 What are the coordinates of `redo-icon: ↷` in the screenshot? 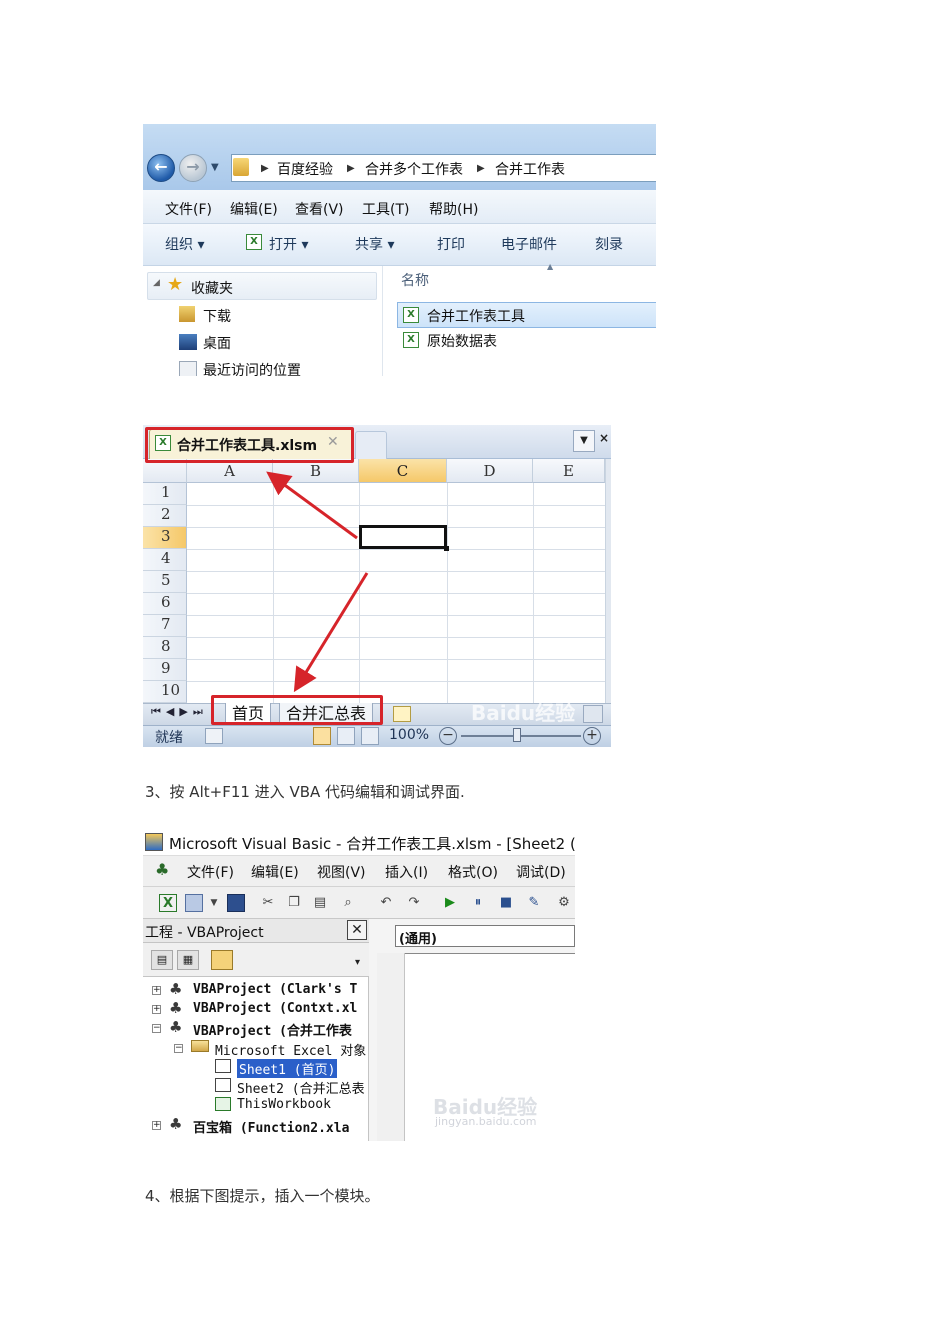 It's located at (414, 903).